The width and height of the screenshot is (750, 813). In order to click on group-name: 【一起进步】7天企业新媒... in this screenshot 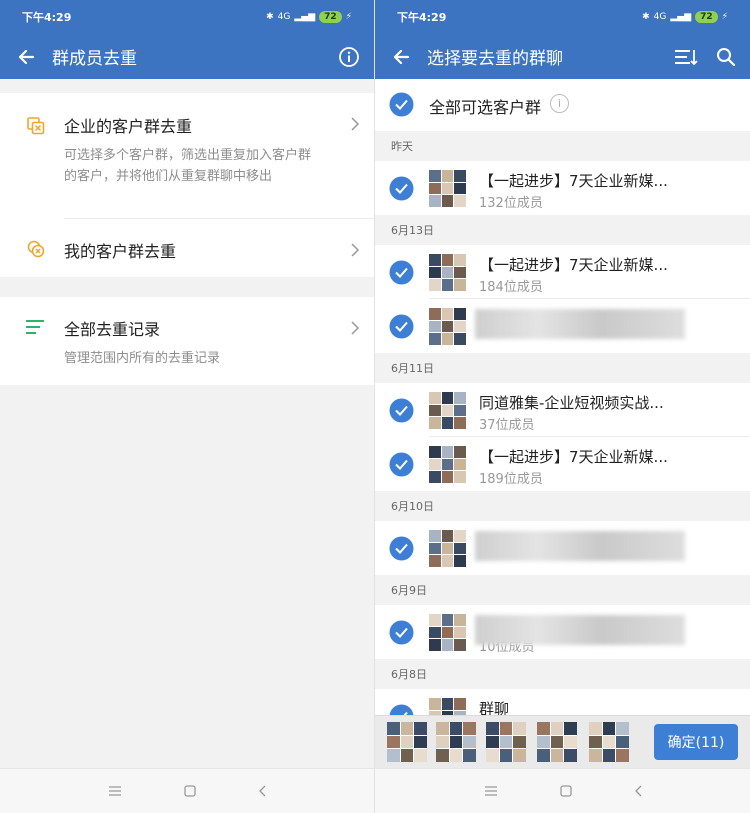, I will do `click(573, 265)`.